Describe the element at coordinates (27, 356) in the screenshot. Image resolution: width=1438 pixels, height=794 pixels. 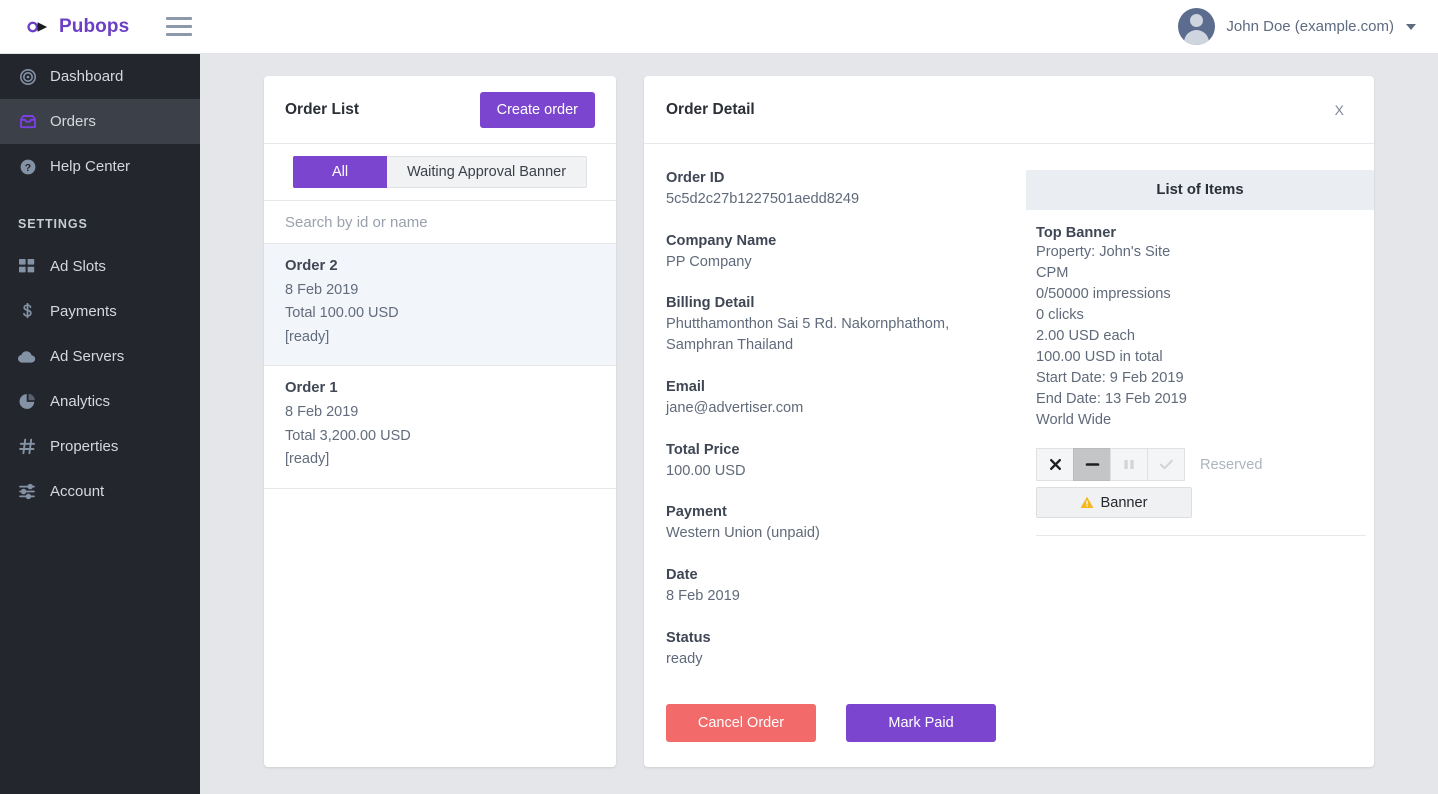
I see `cloud-icon` at that location.